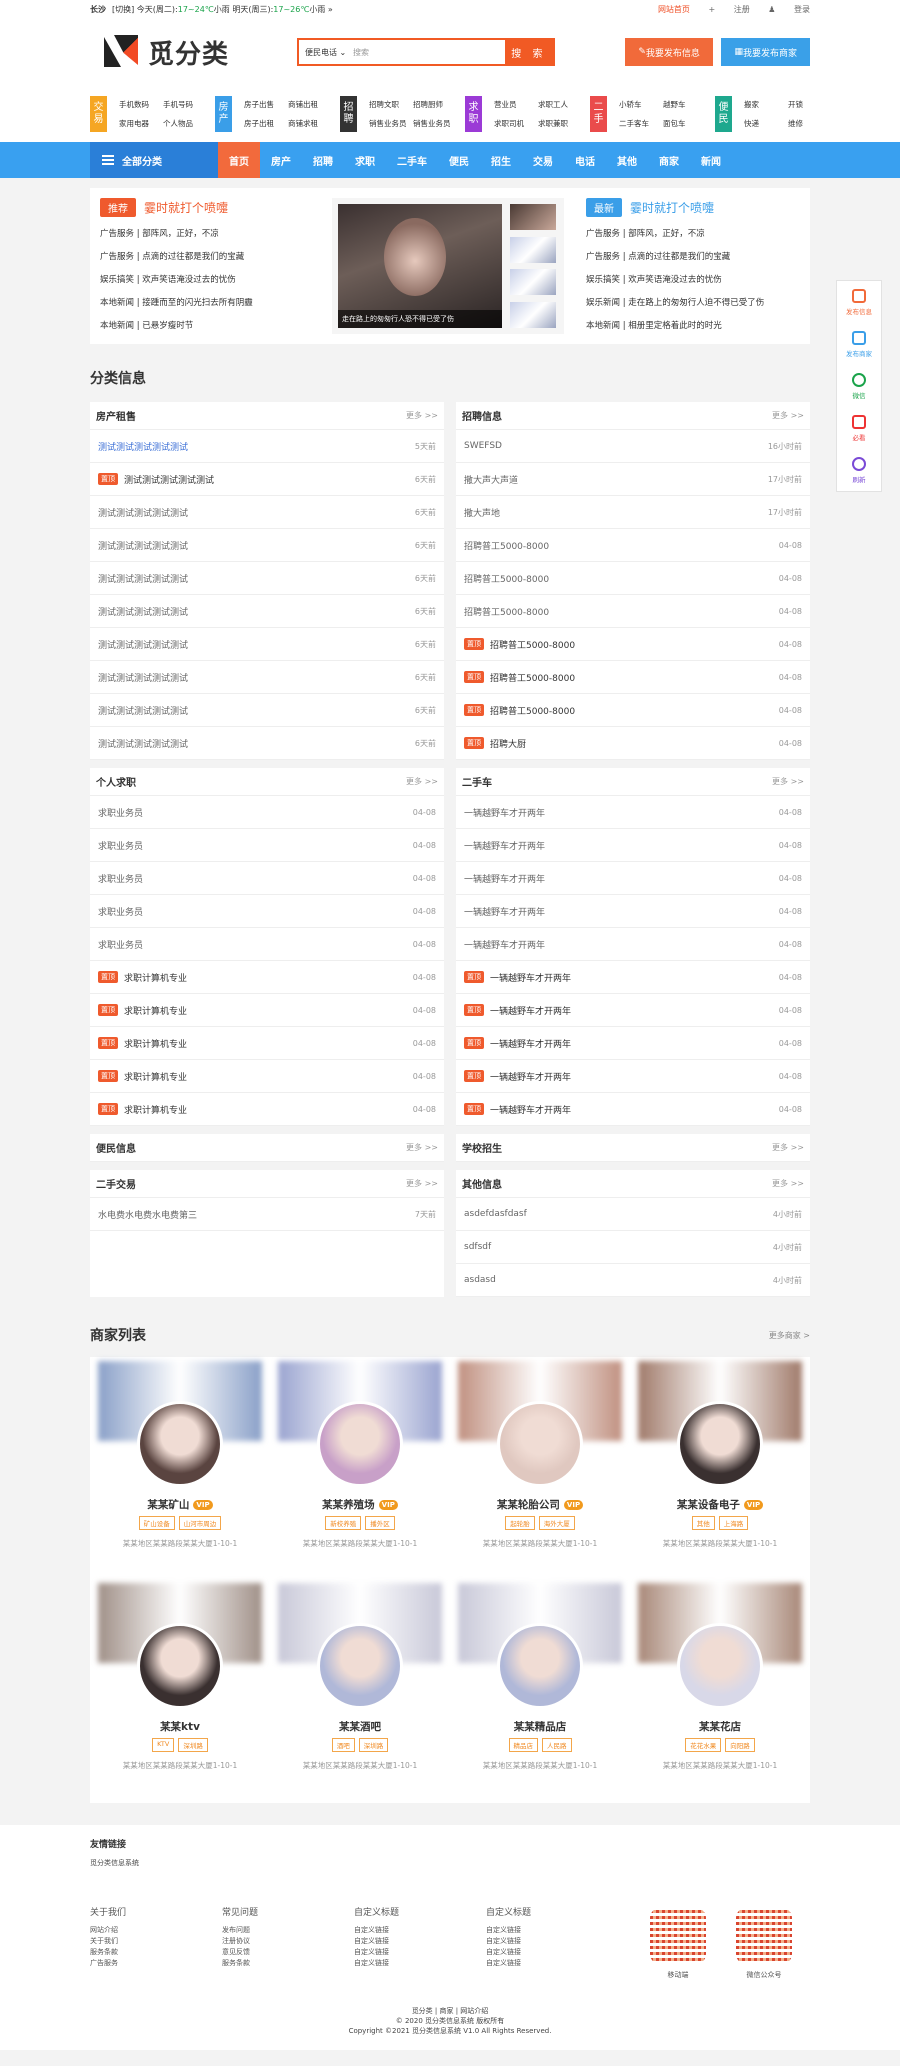 Image resolution: width=900 pixels, height=2066 pixels. What do you see at coordinates (186, 207) in the screenshot?
I see `recommended-title: 霎时就打个喷嚏` at bounding box center [186, 207].